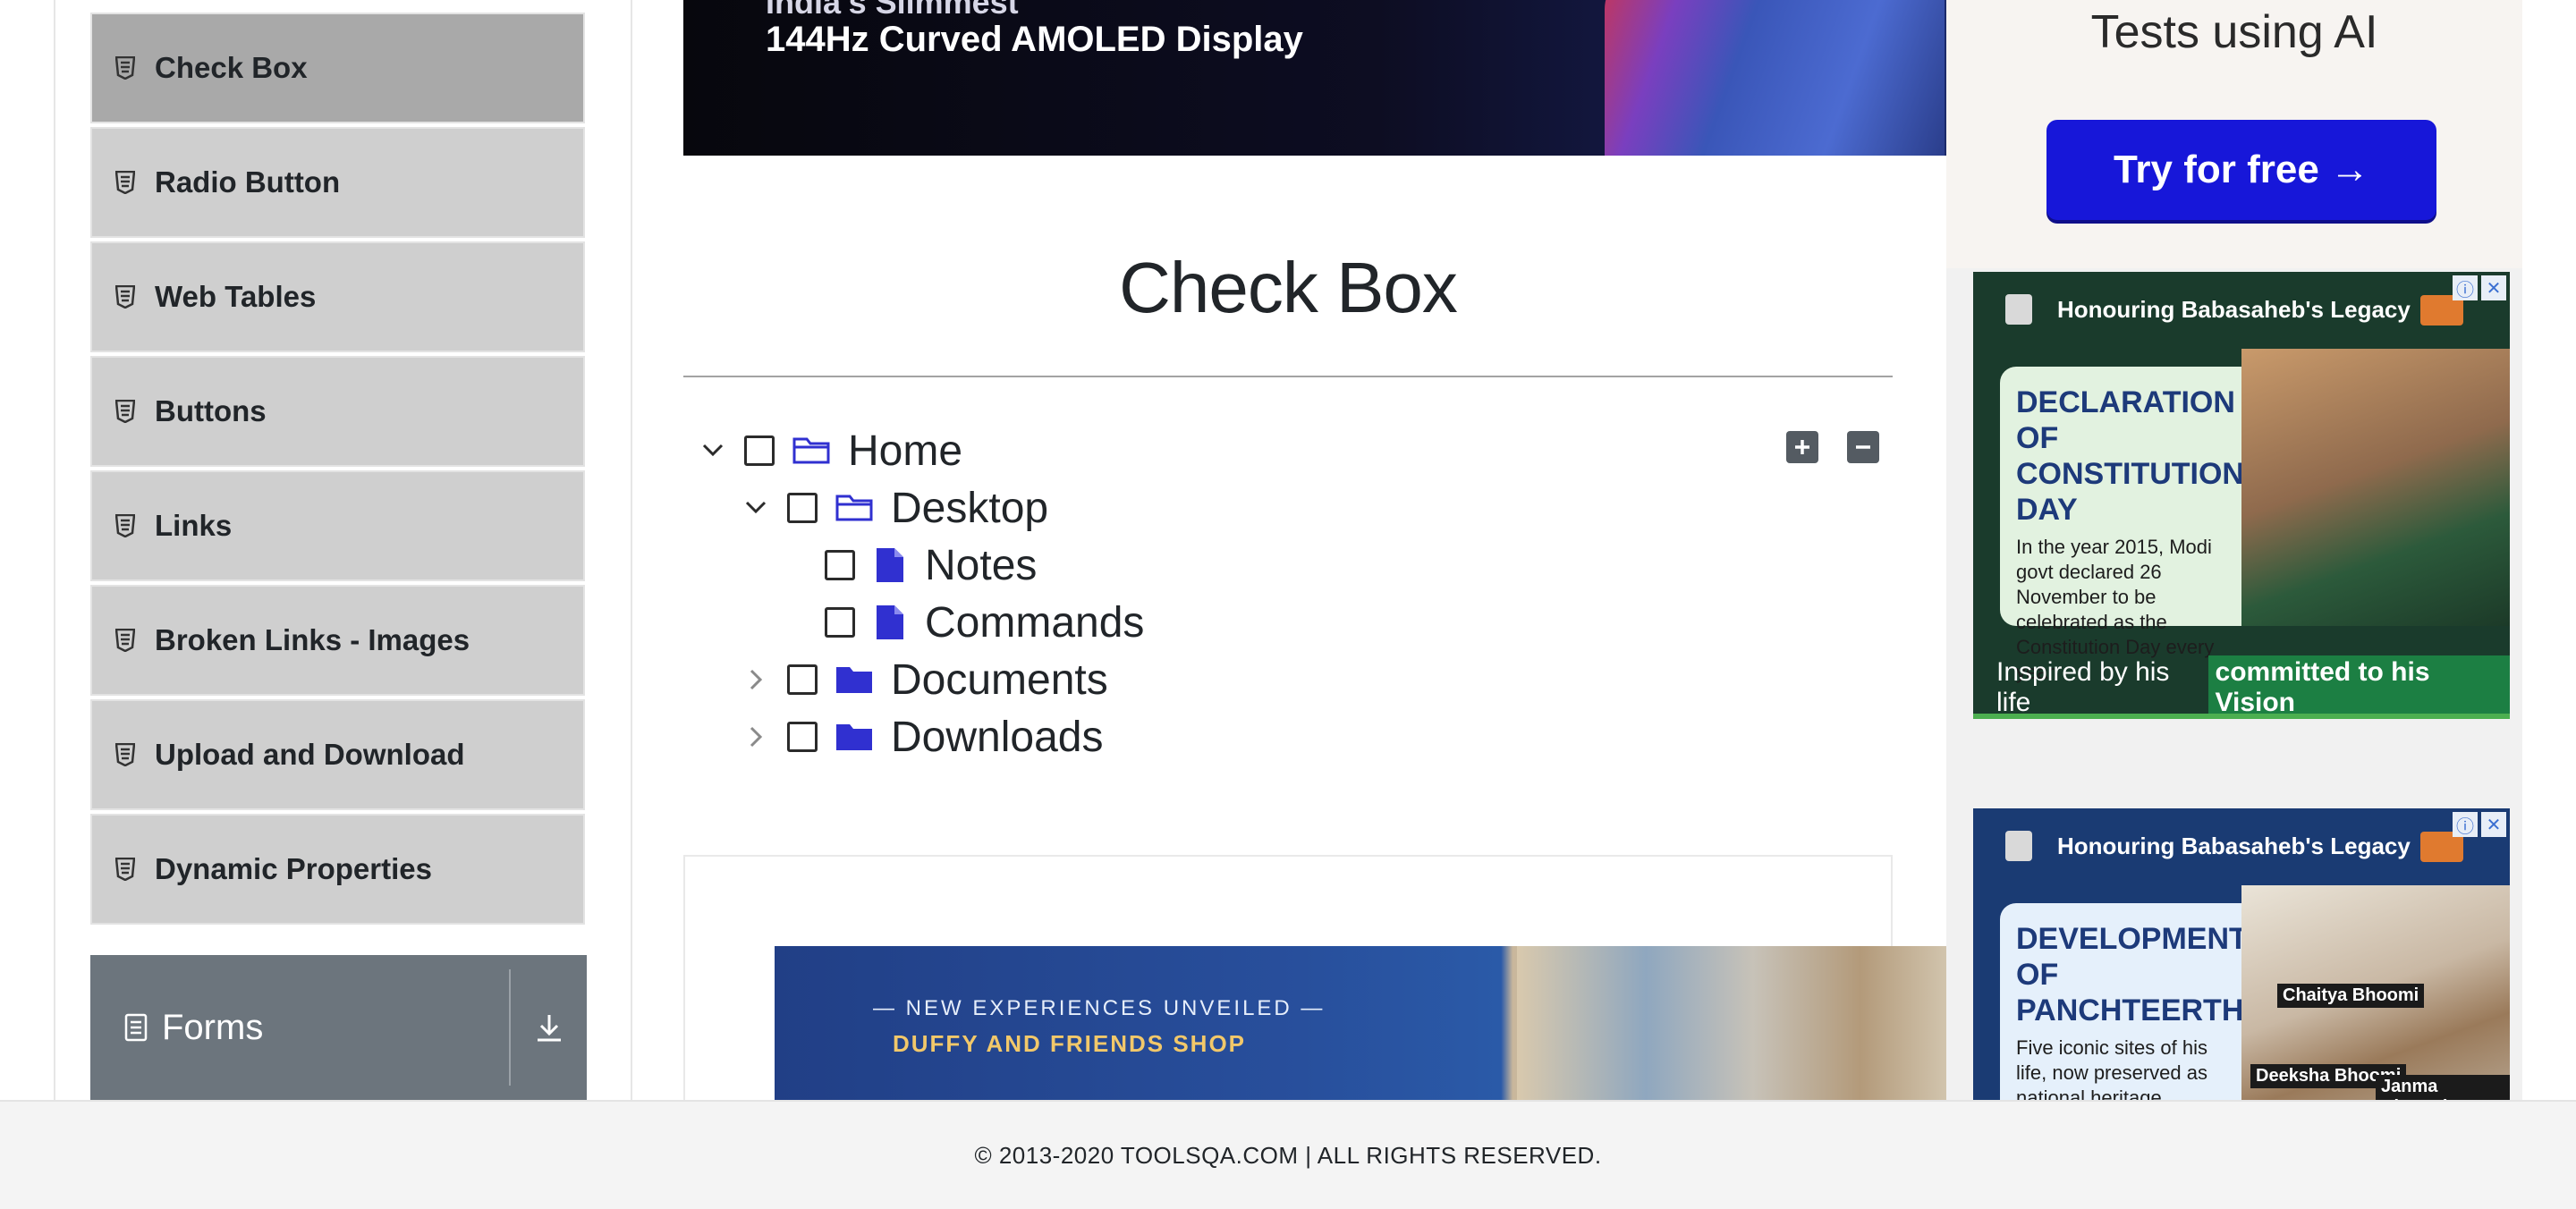  I want to click on tree-node-label: Home, so click(905, 451).